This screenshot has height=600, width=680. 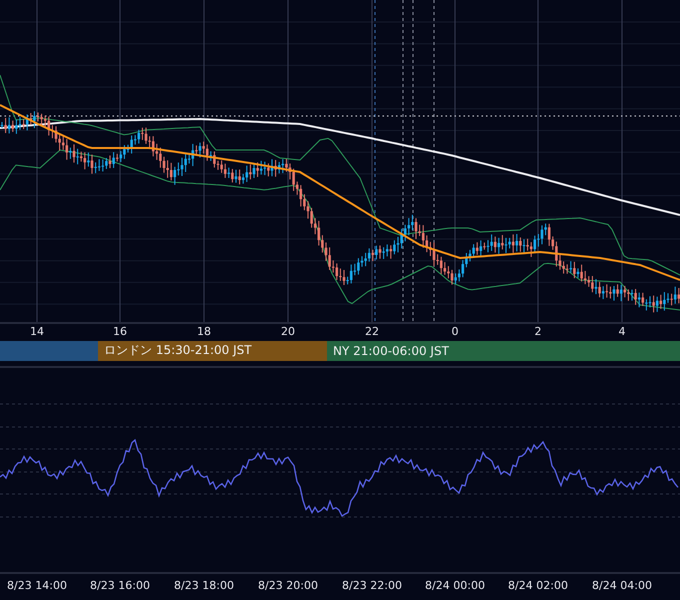 What do you see at coordinates (503, 351) in the screenshot?
I see `session-bar: NY 21:00-06:00 JST` at bounding box center [503, 351].